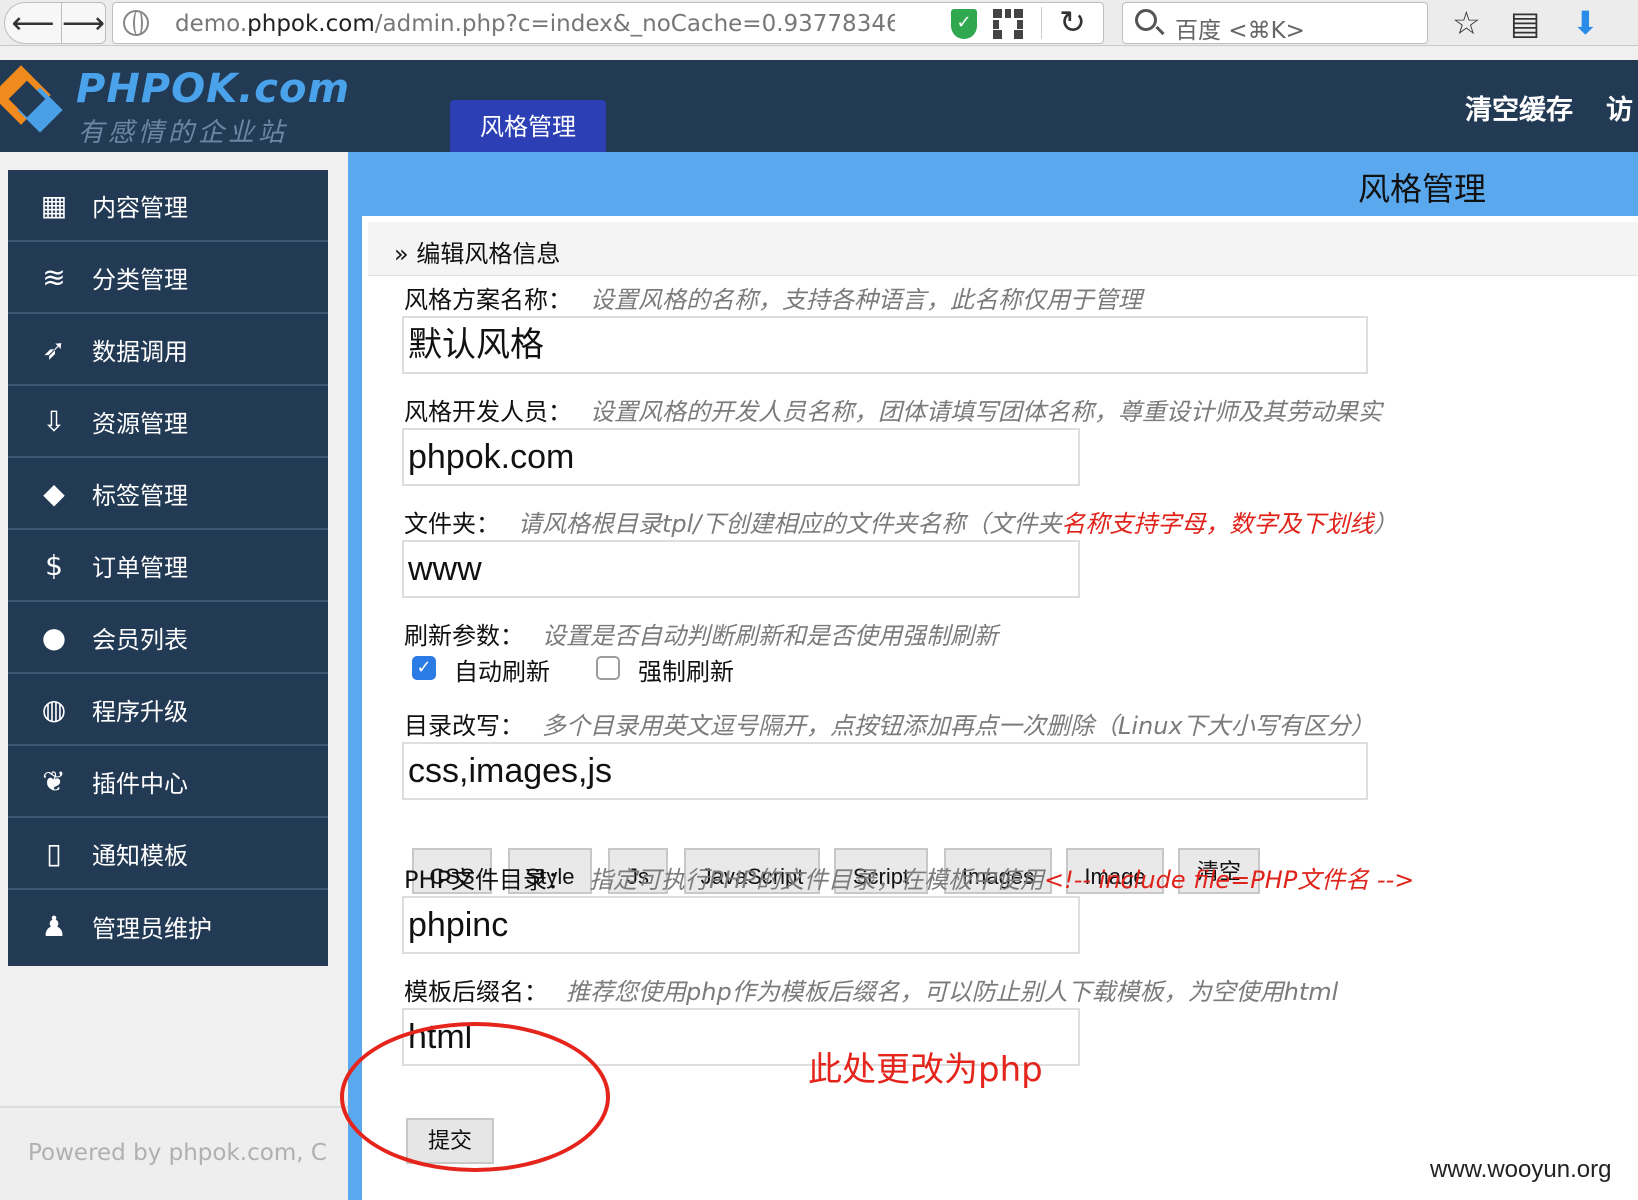 This screenshot has height=1200, width=1638. What do you see at coordinates (54, 277) in the screenshot?
I see `layers-icon: ≋` at bounding box center [54, 277].